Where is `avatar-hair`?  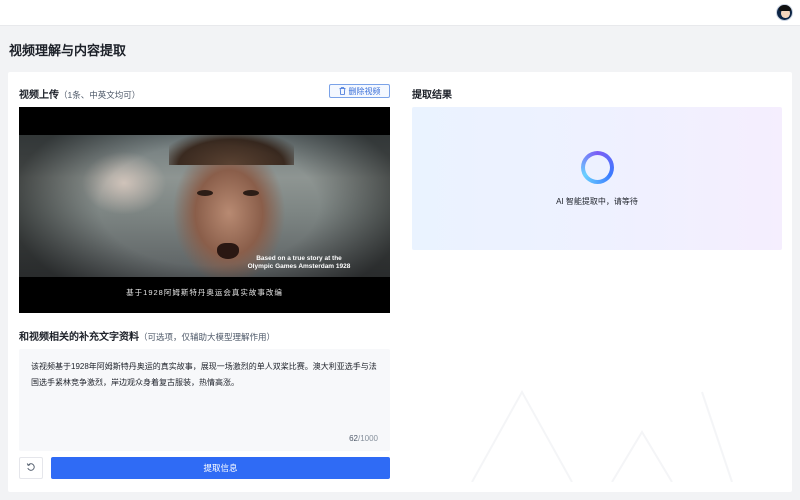 avatar-hair is located at coordinates (785, 8).